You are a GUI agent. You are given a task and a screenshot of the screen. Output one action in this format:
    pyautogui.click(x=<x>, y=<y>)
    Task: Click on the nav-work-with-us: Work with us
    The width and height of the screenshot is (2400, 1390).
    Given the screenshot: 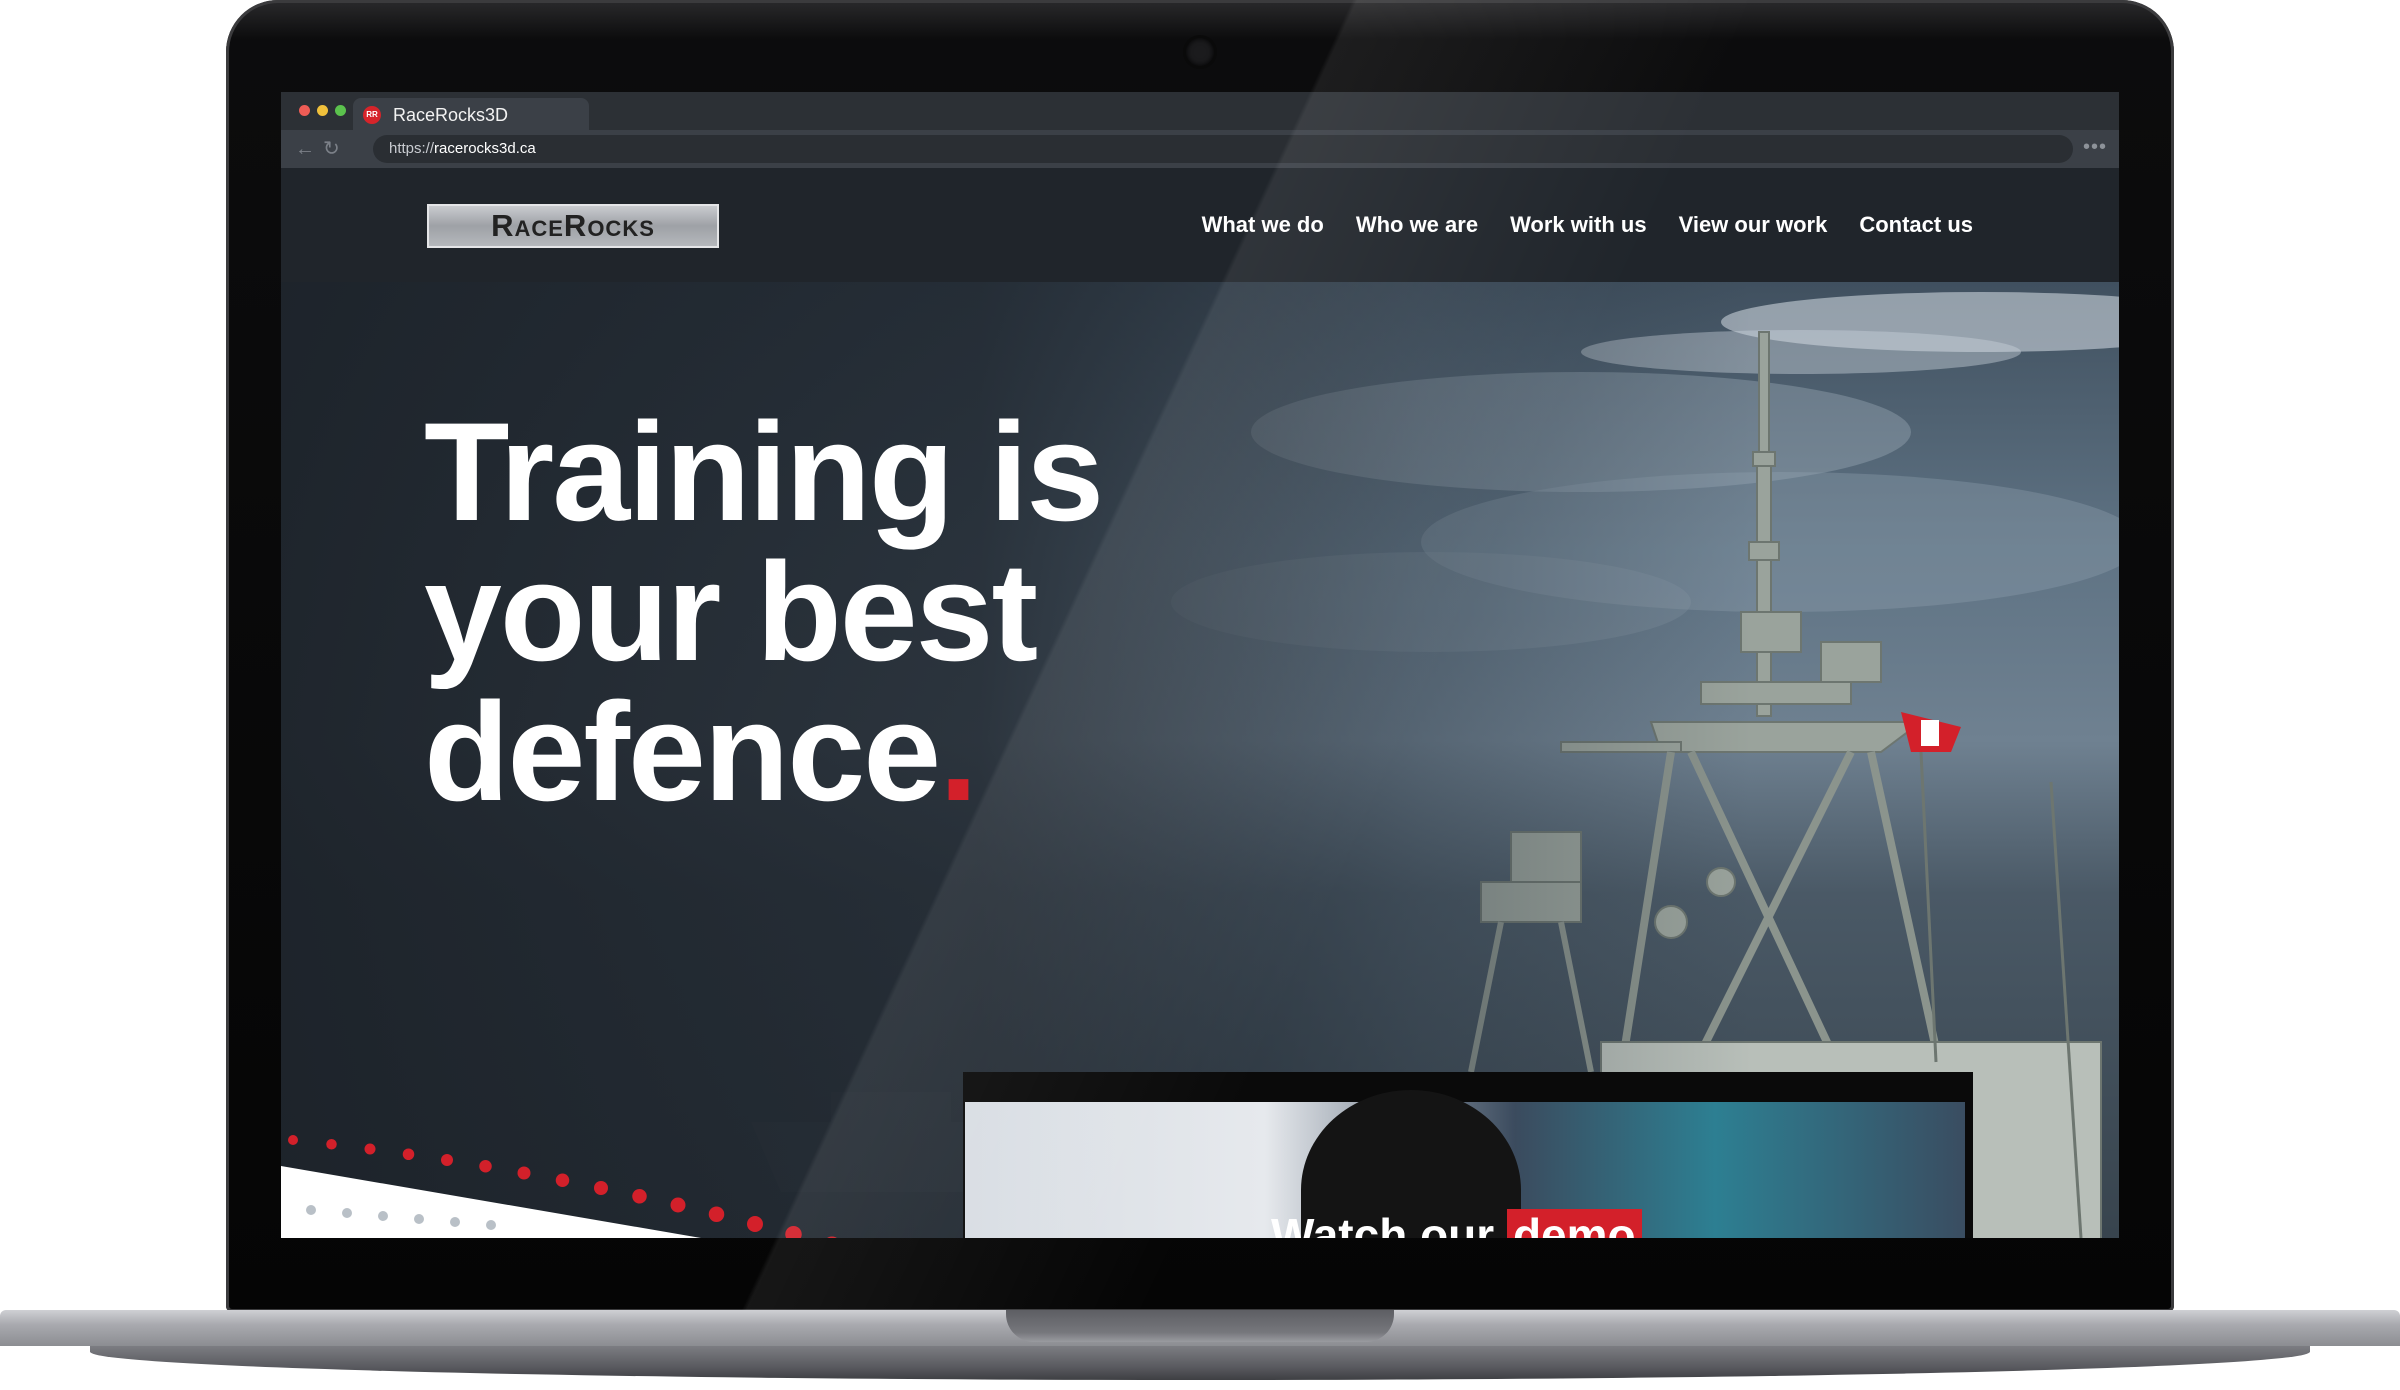 What is the action you would take?
    pyautogui.click(x=1578, y=225)
    